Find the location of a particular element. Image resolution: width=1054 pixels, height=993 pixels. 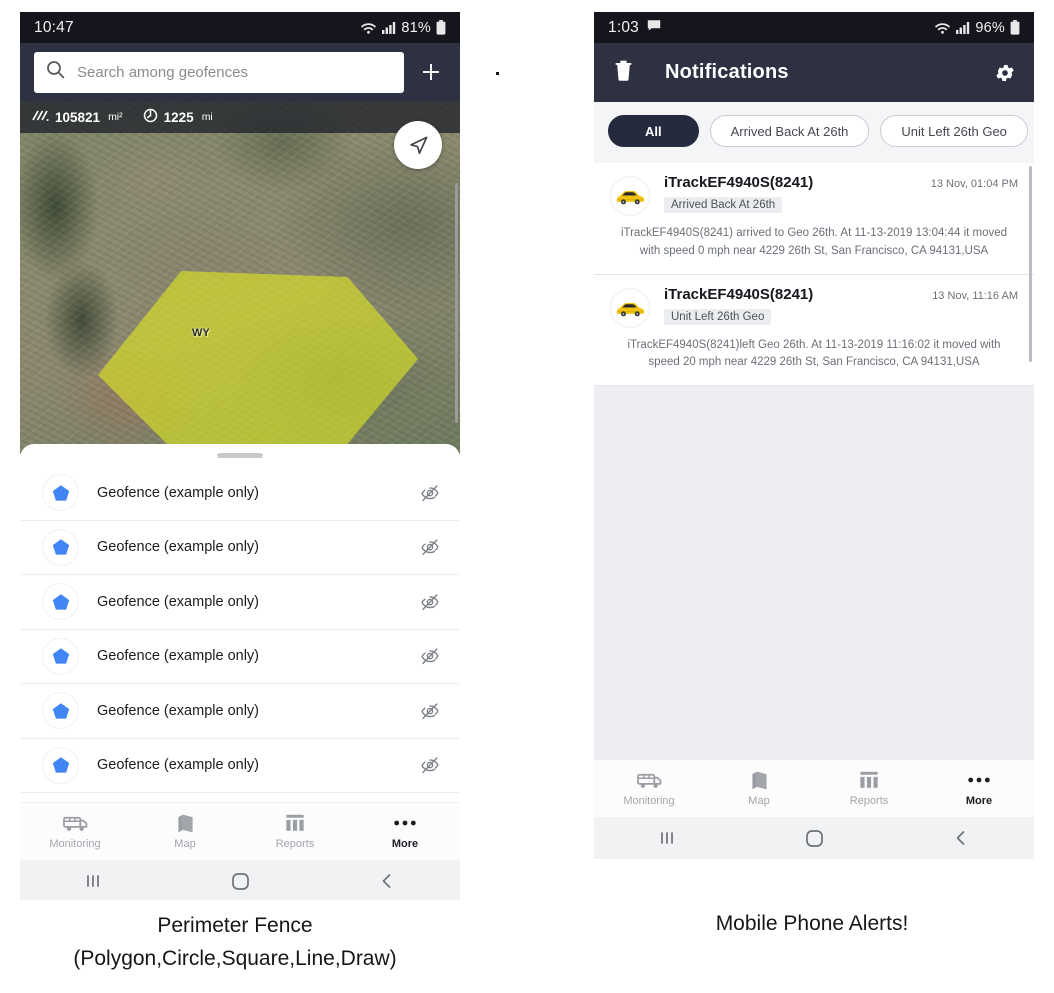

plus-icon is located at coordinates (431, 72).